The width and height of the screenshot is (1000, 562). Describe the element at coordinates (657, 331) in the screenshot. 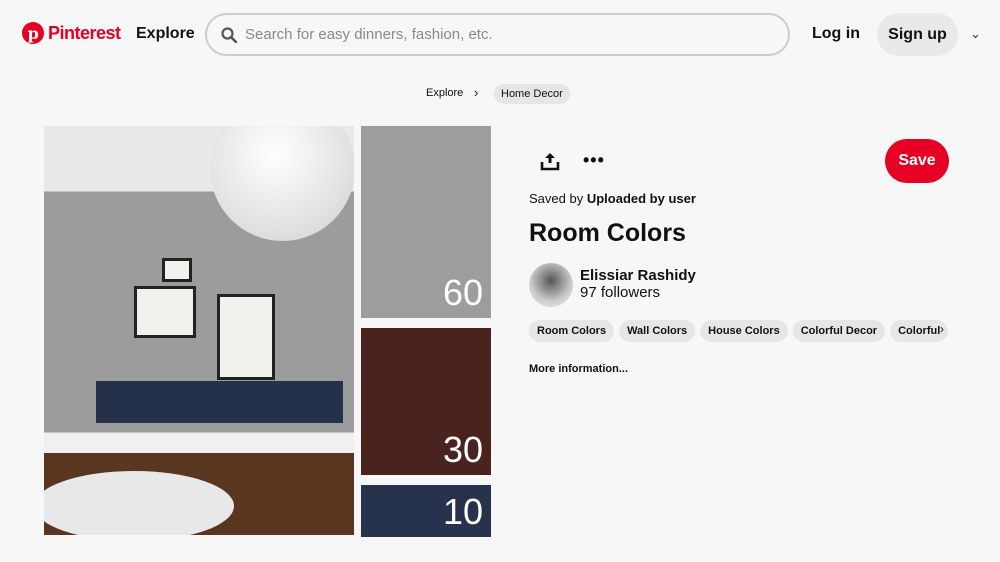

I see `tag-chip: Wall Colors` at that location.